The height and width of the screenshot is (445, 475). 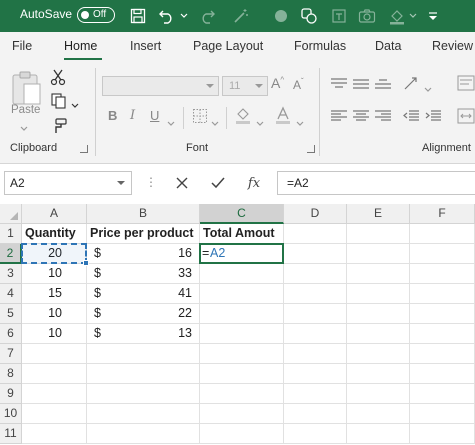 I want to click on cell-e1, so click(x=378, y=234).